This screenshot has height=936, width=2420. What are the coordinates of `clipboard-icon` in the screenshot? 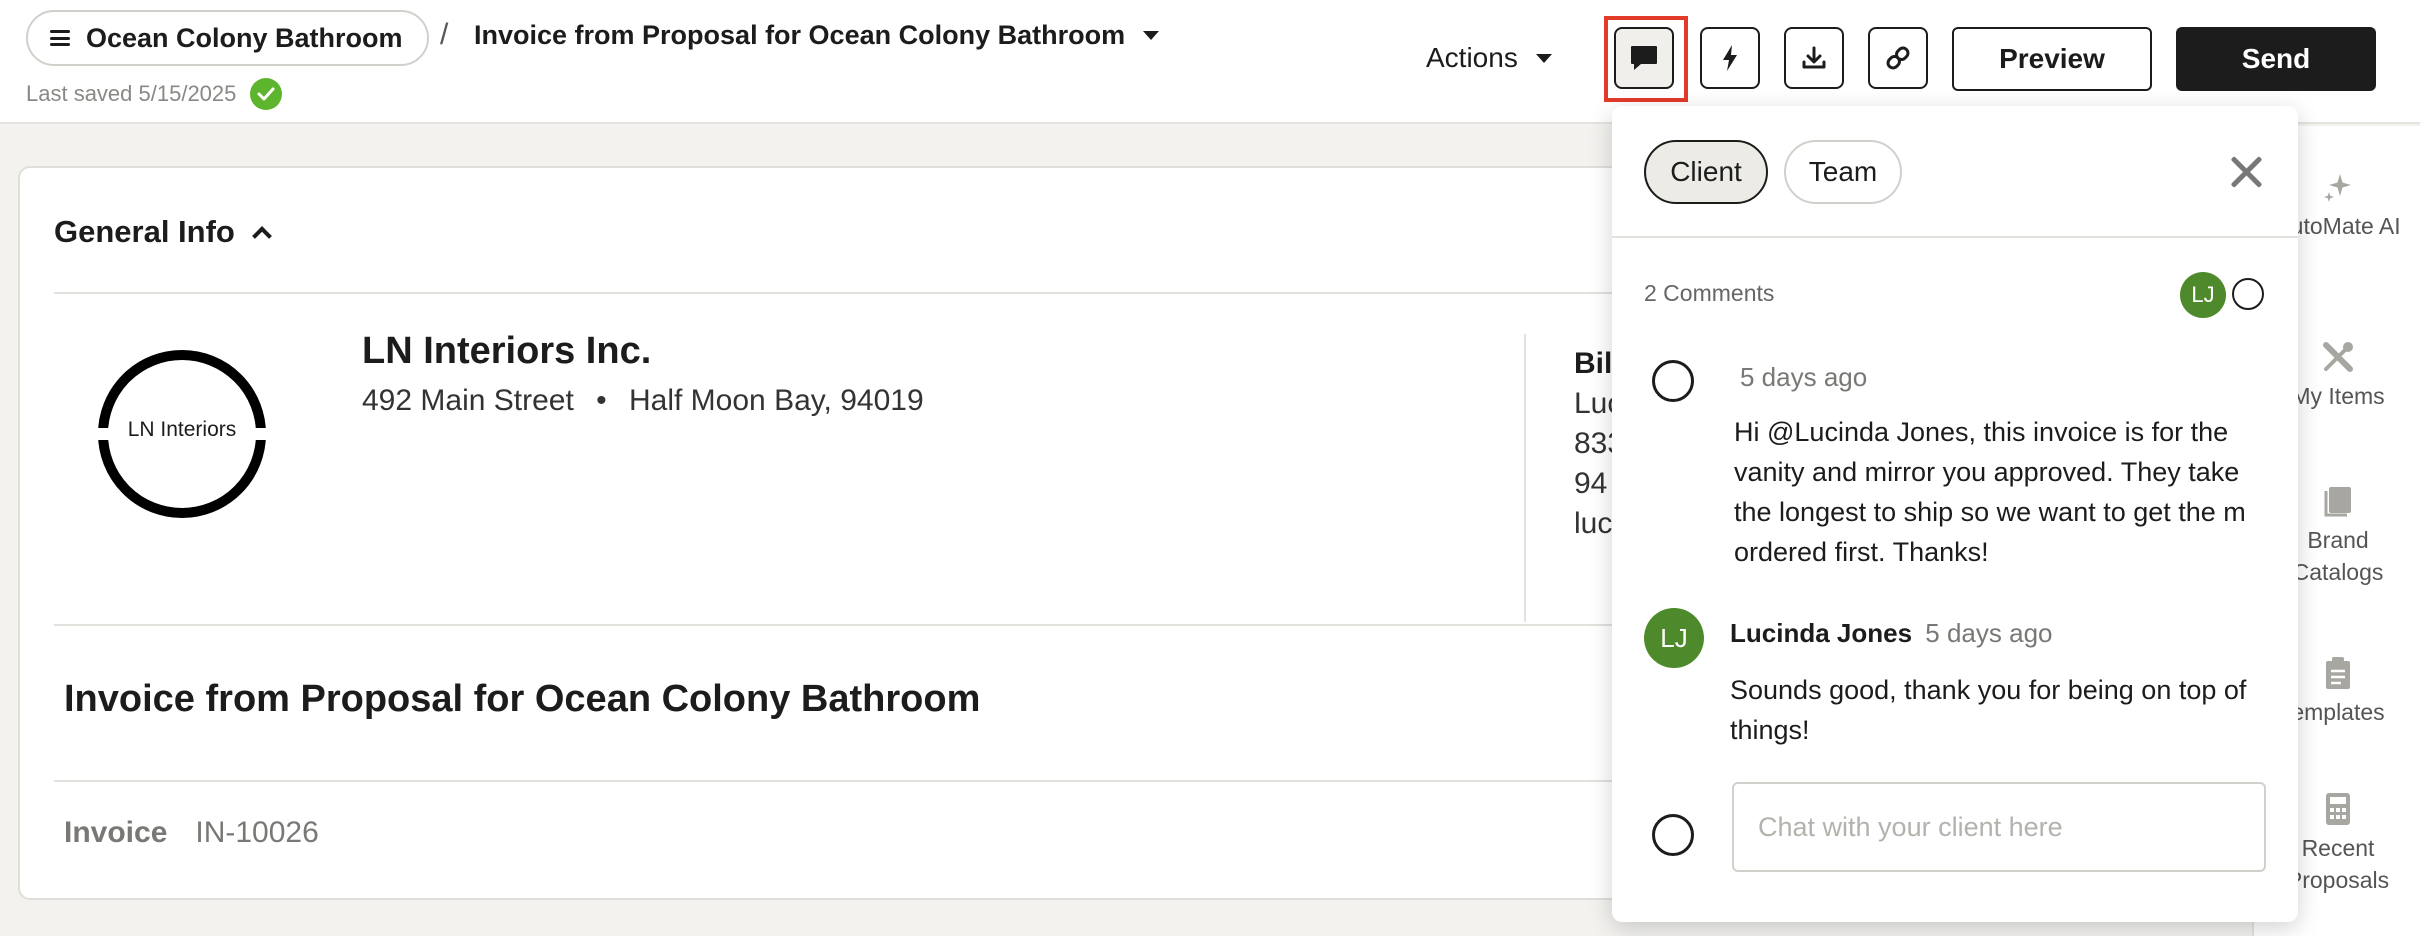 It's located at (2338, 673).